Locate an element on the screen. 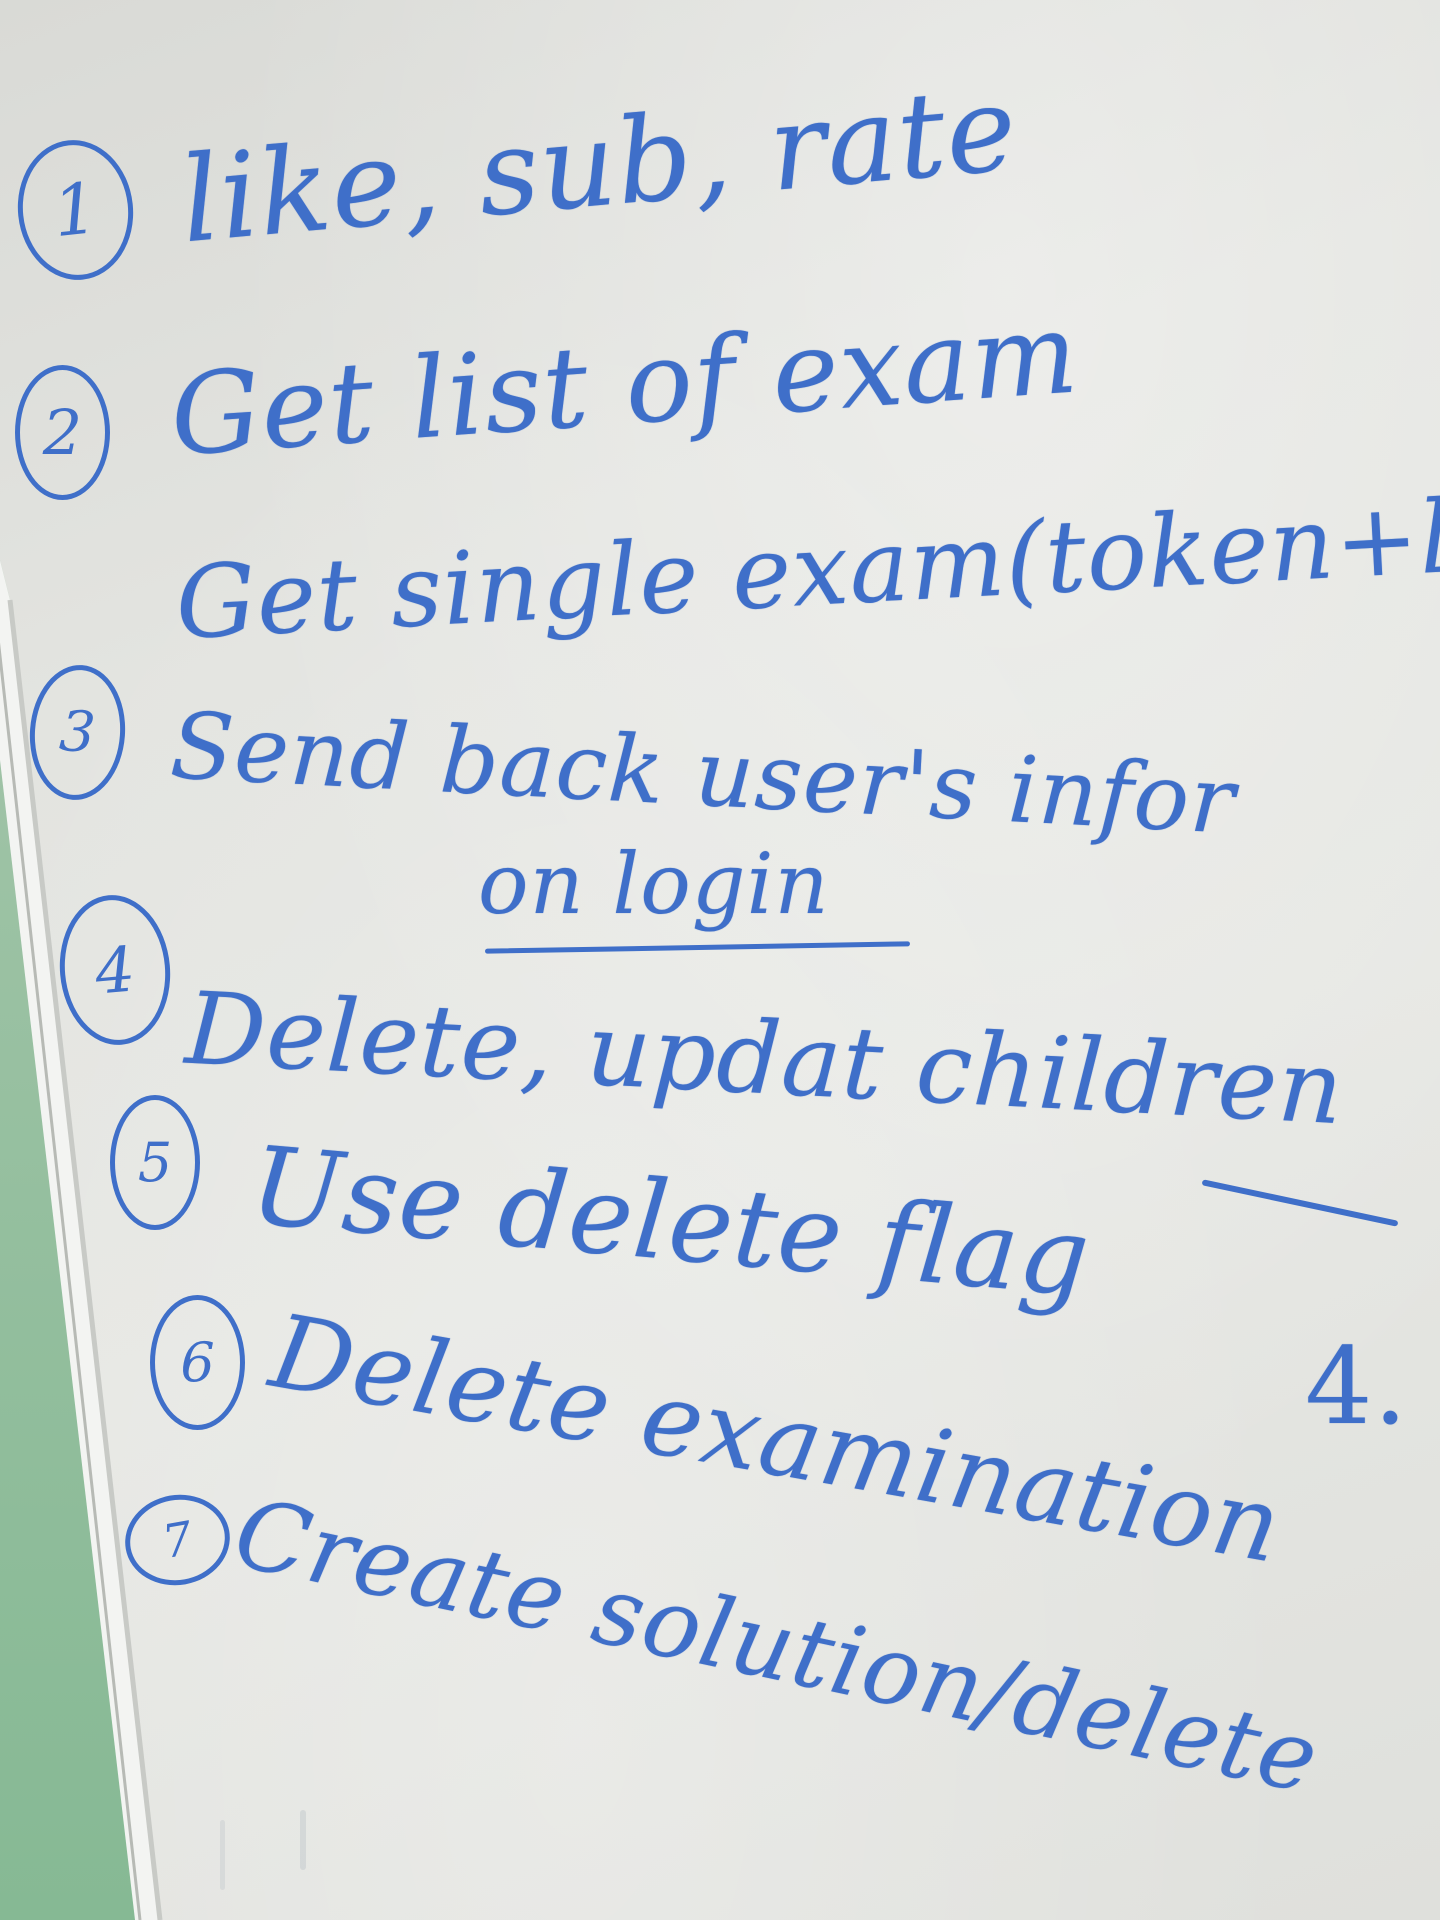  note-side-number-4: 4. is located at coordinates (1357, 1386).